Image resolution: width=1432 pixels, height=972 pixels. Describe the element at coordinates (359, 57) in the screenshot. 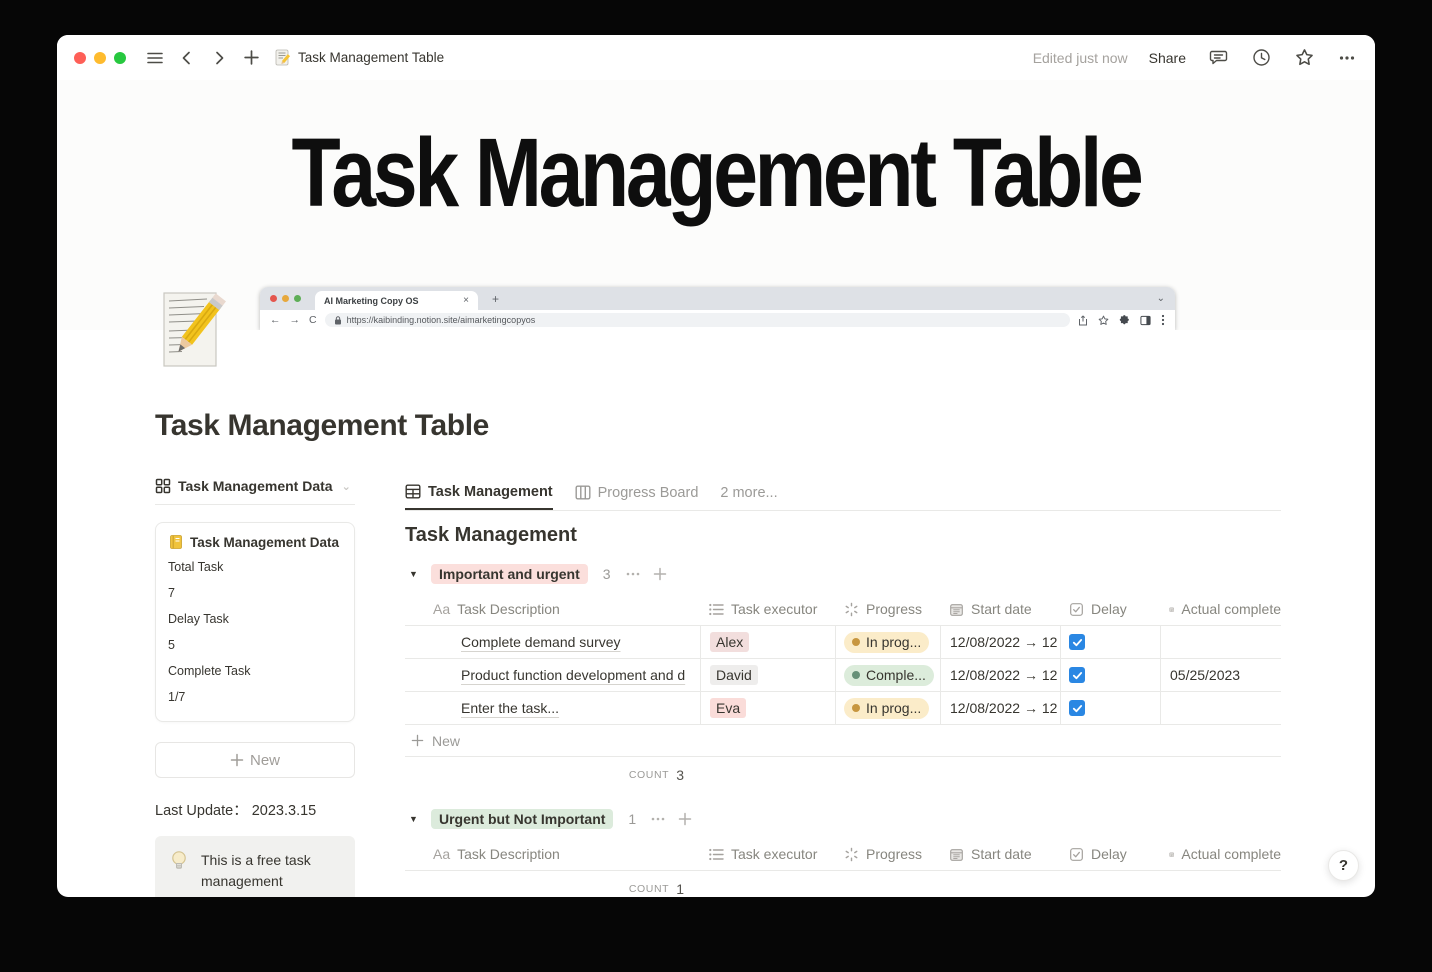

I see `breadcrumb: Task Management Table` at that location.